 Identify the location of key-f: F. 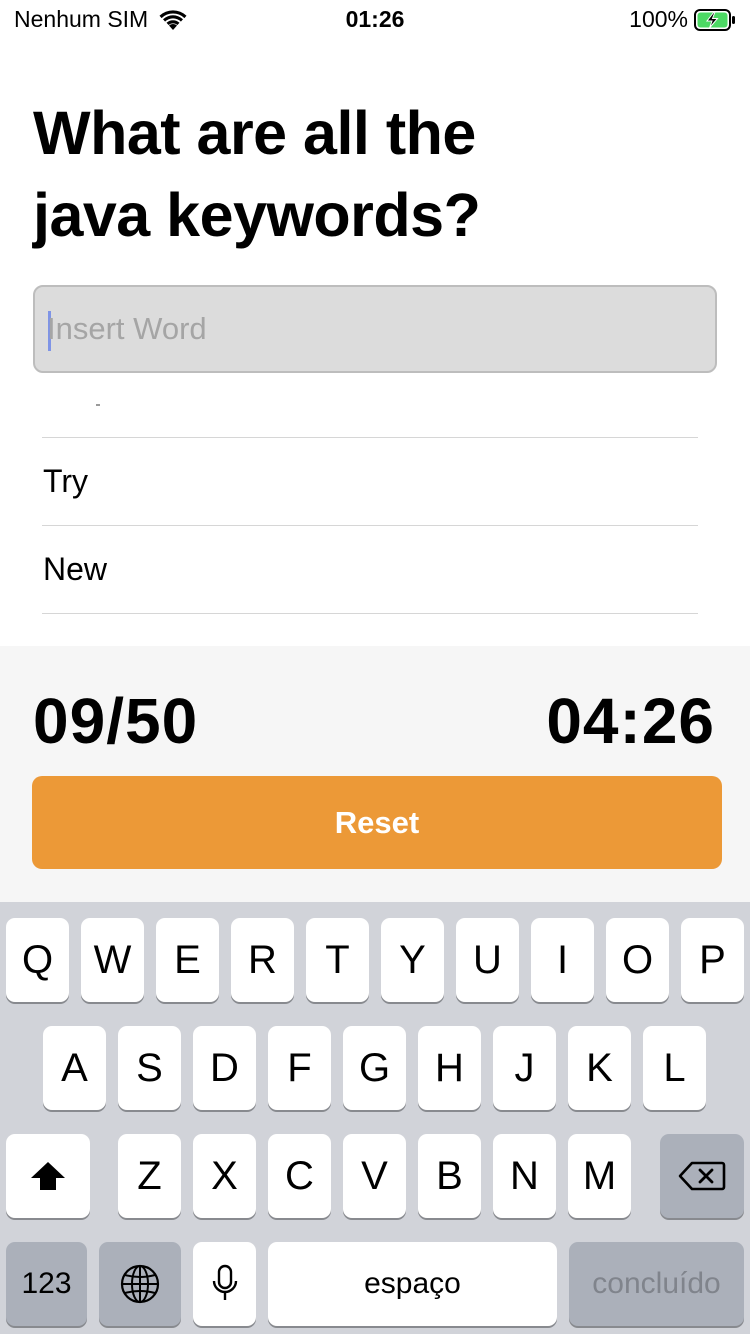
(299, 1068).